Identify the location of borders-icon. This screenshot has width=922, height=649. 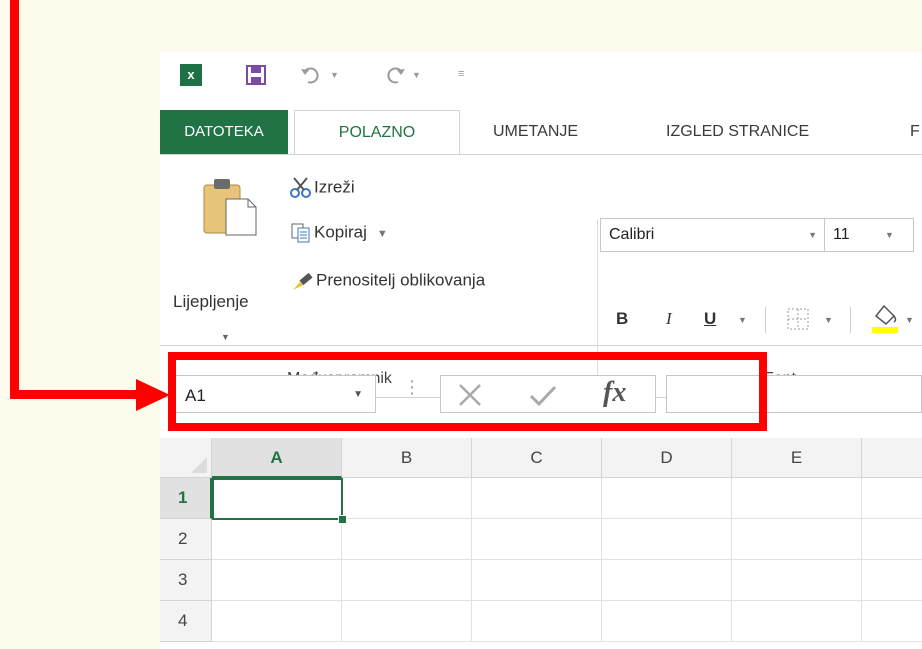
(798, 319).